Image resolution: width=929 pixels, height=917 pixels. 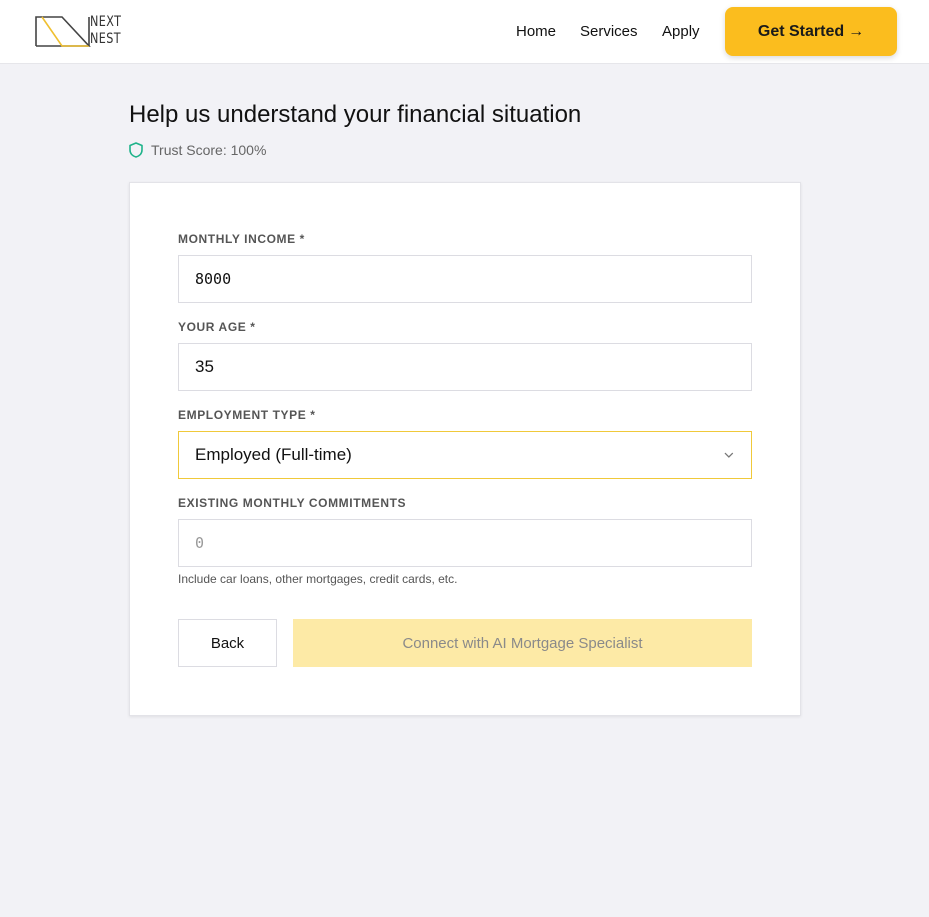 I want to click on monthly-income-field, so click(x=465, y=279).